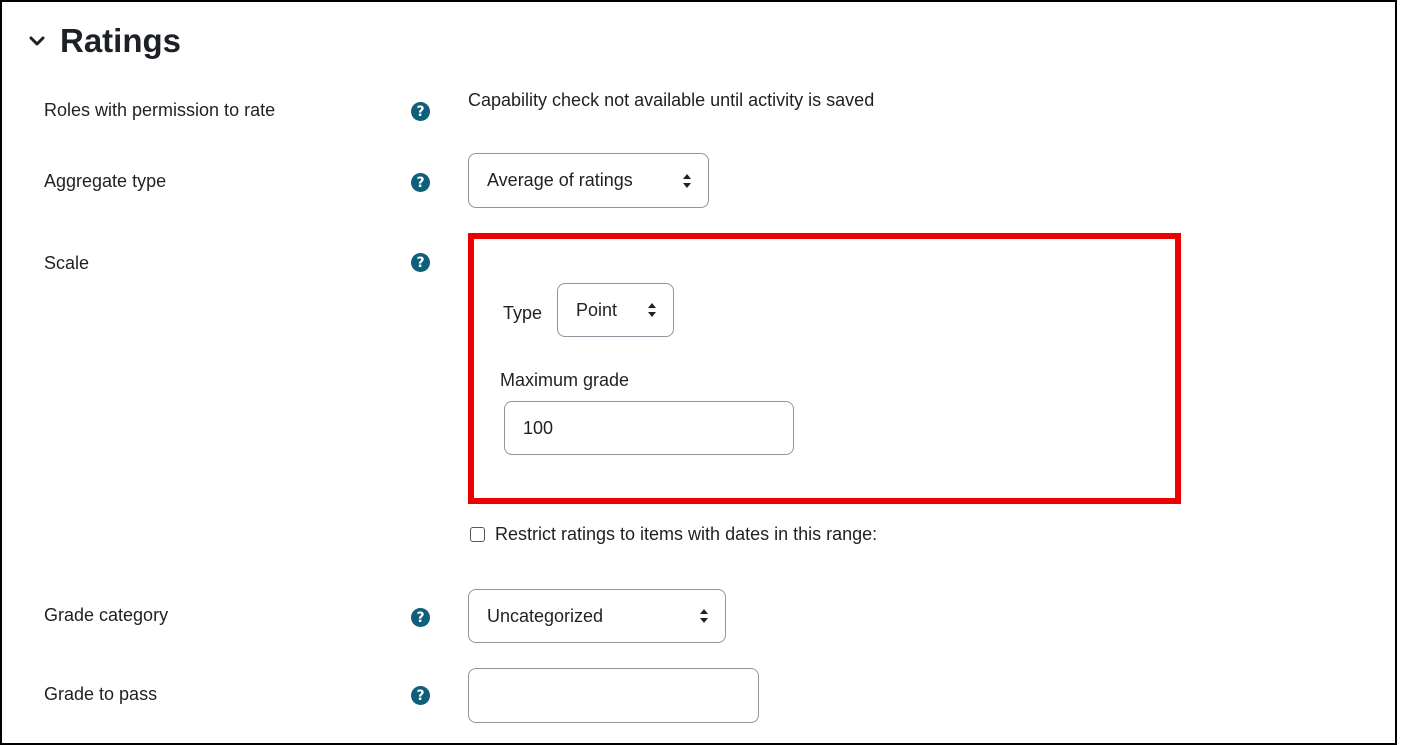 The height and width of the screenshot is (745, 1401). Describe the element at coordinates (121, 40) in the screenshot. I see `section-title: Ratings` at that location.